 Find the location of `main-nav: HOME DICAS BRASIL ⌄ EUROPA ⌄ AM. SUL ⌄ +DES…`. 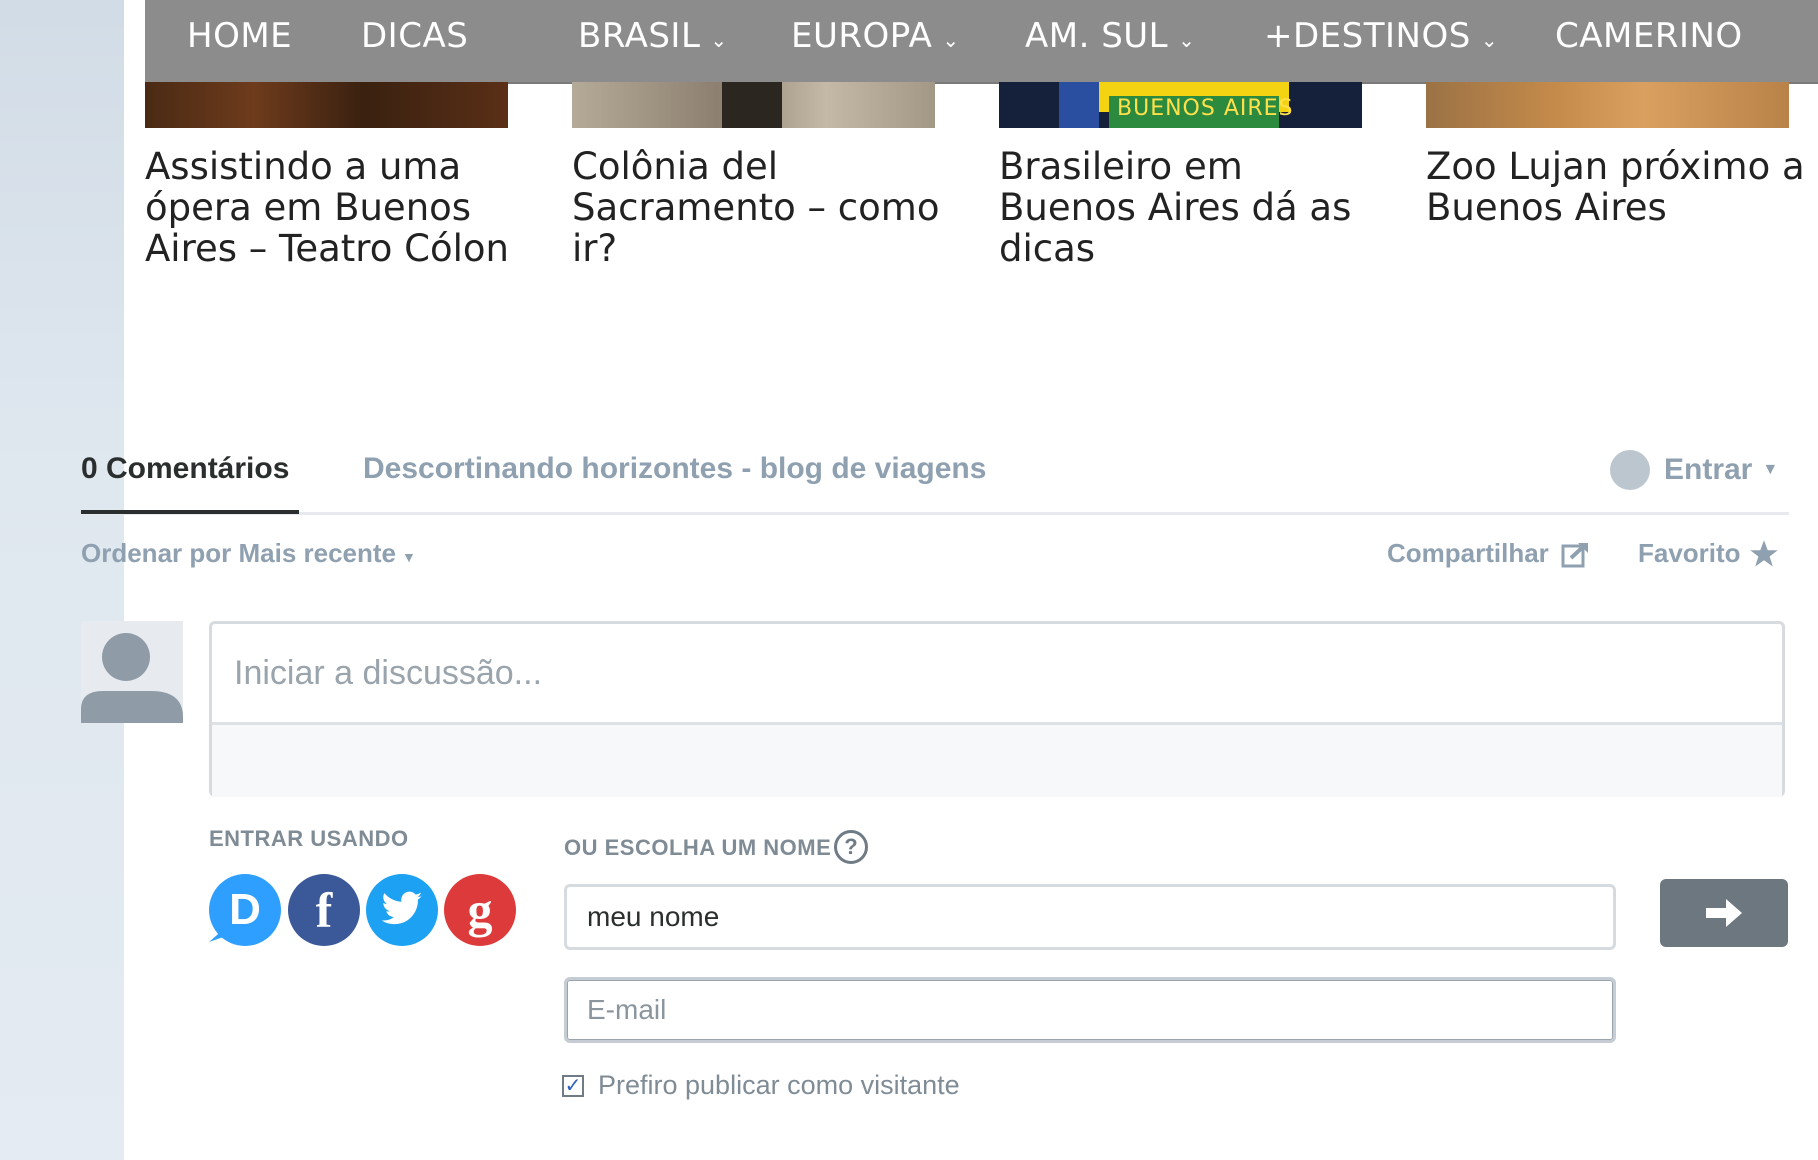

main-nav: HOME DICAS BRASIL ⌄ EUROPA ⌄ AM. SUL ⌄ +DES… is located at coordinates (981, 42).